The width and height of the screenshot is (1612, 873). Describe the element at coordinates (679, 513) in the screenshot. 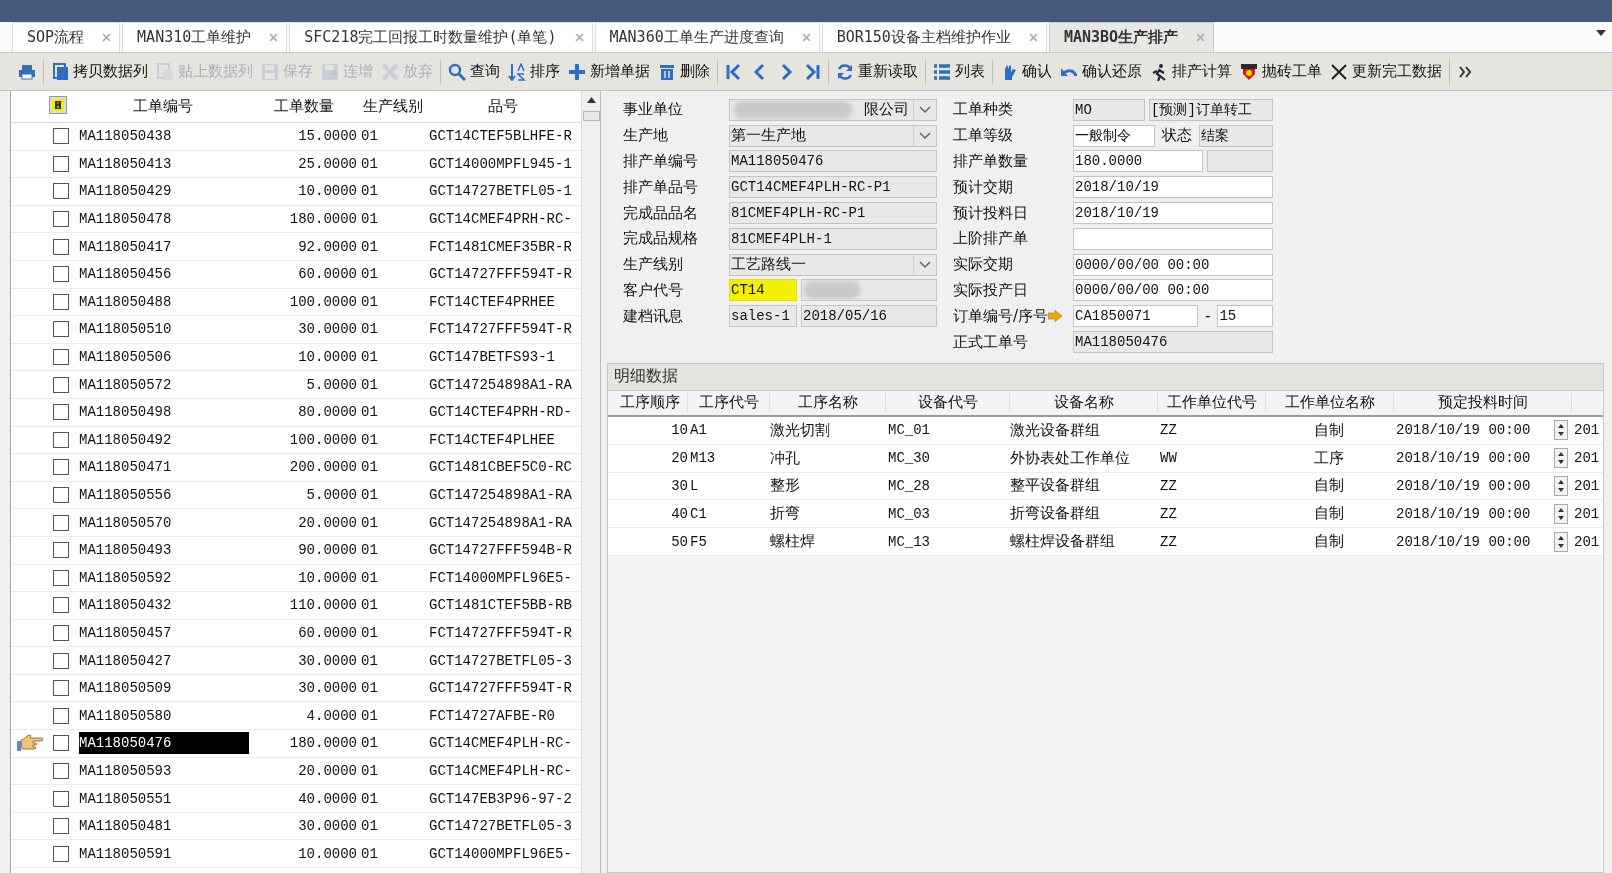

I see `table-cell-text: 40` at that location.